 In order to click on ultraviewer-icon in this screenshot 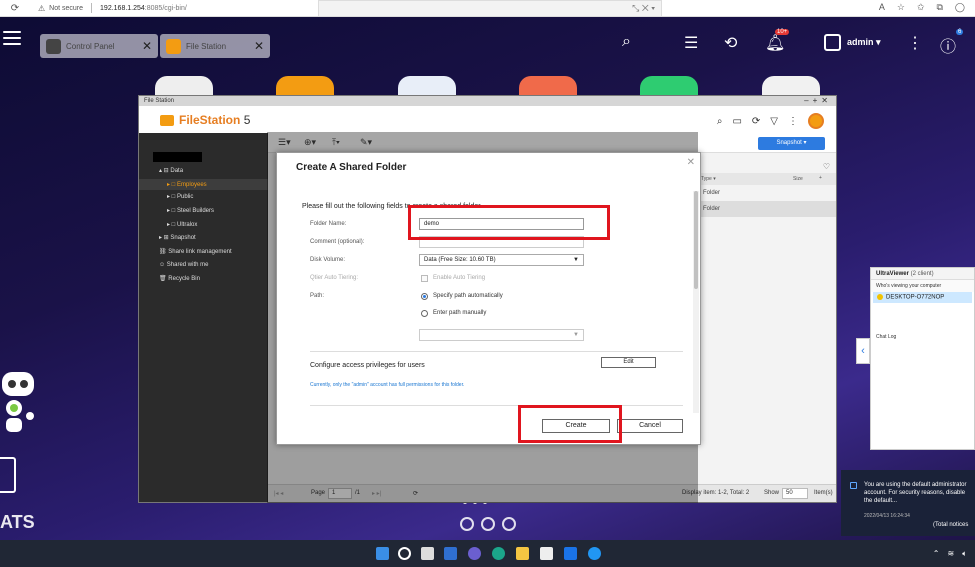, I will do `click(594, 553)`.